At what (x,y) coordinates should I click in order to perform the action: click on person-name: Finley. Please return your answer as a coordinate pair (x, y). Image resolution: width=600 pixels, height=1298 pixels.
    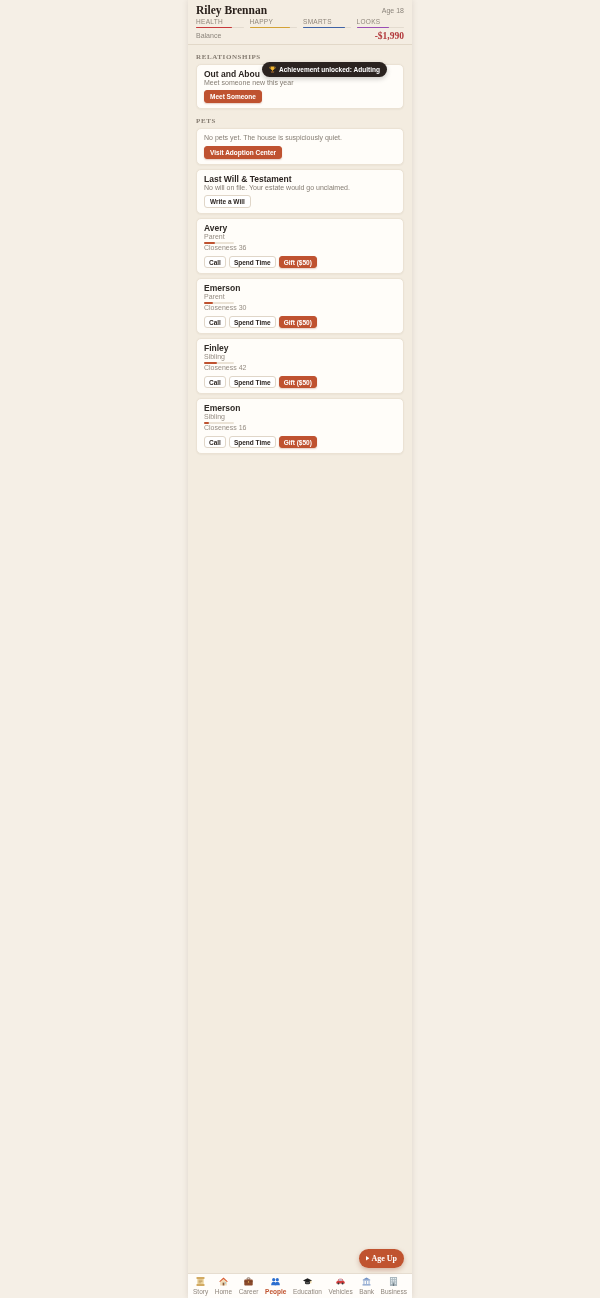
    Looking at the image, I should click on (216, 349).